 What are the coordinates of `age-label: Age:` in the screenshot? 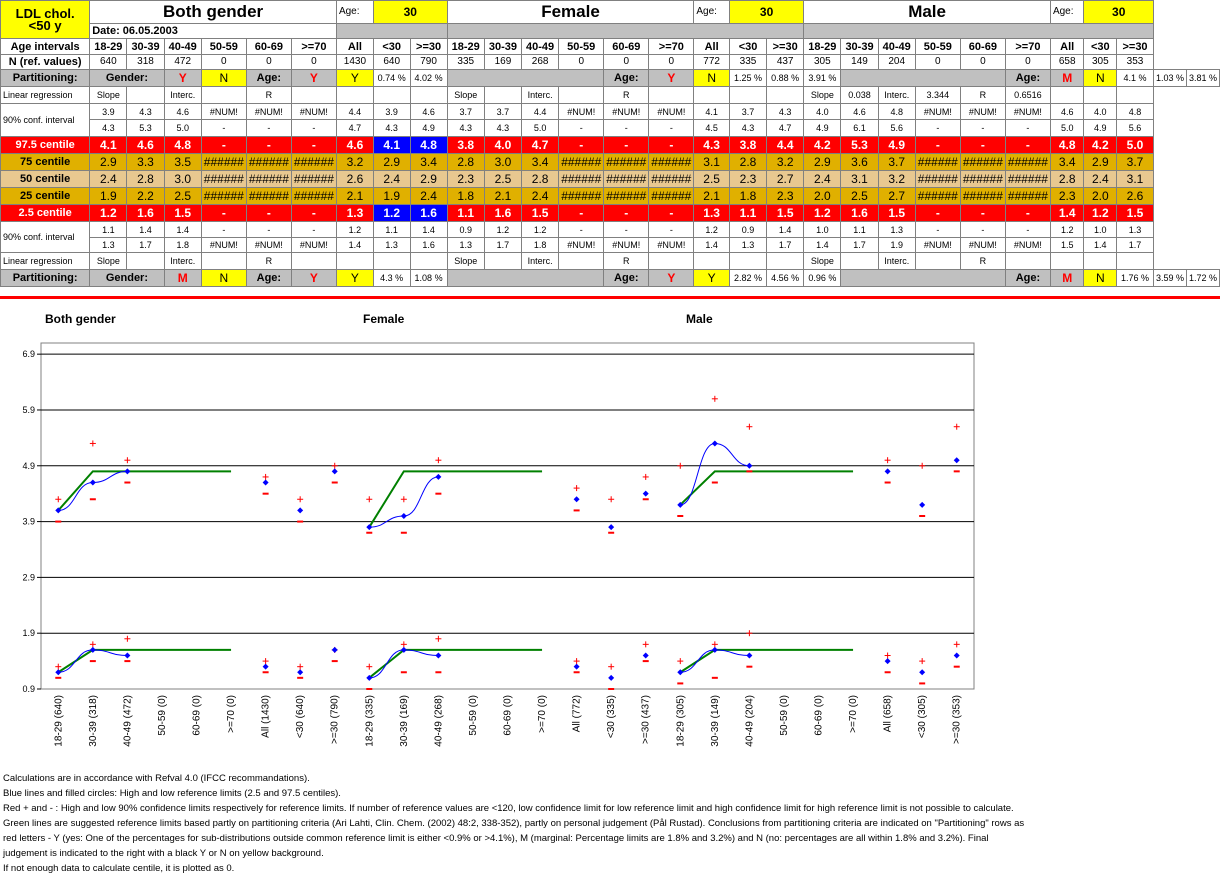 It's located at (1067, 12).